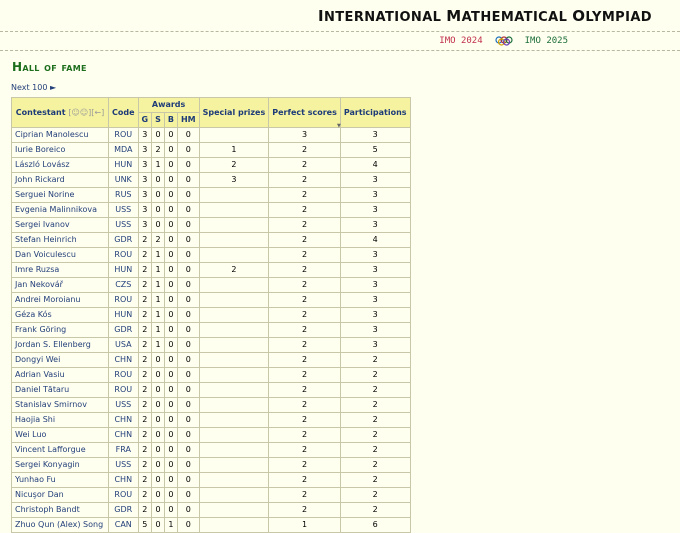 The height and width of the screenshot is (533, 680). I want to click on country-code: RUS, so click(123, 195).